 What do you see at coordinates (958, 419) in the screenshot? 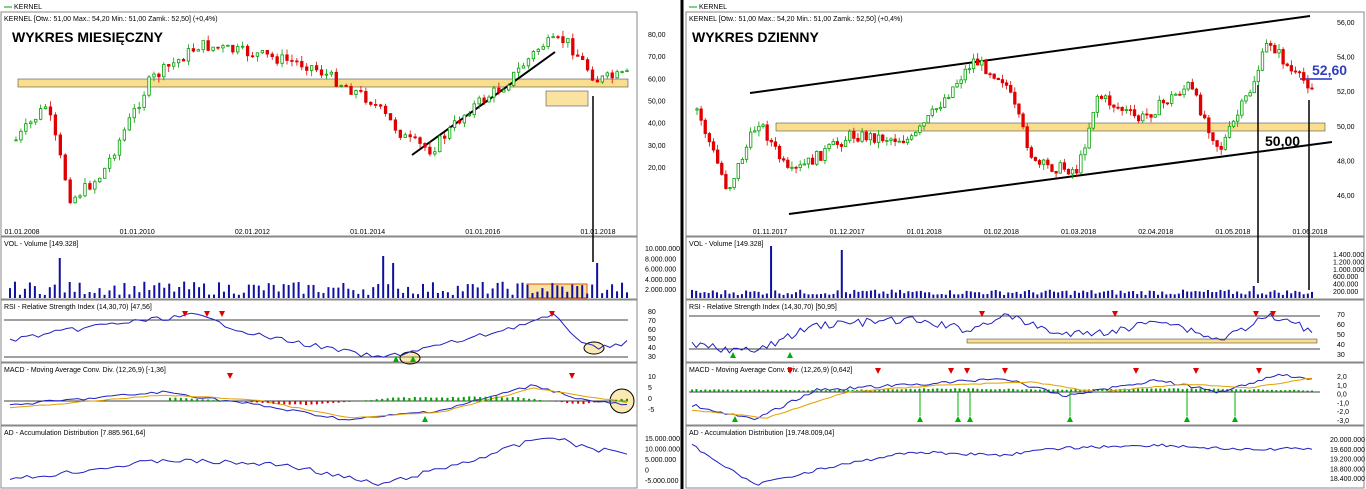
I see `right-macd-buy-marker` at bounding box center [958, 419].